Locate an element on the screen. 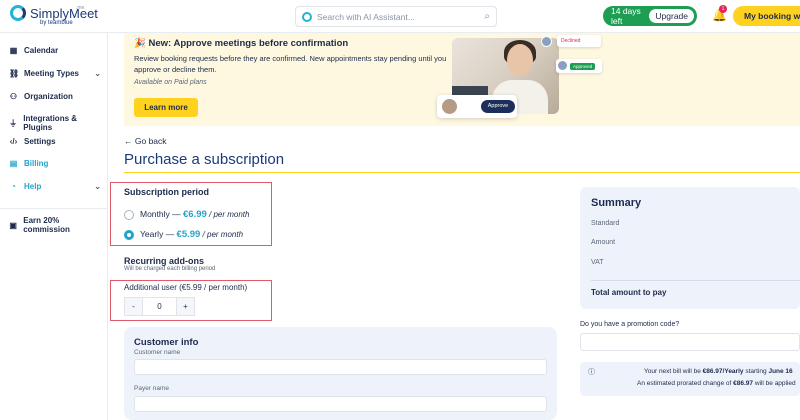  promo-code-input is located at coordinates (690, 342).